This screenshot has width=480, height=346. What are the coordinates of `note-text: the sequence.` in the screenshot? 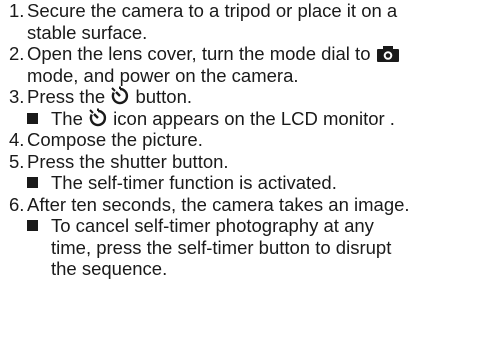 It's located at (109, 268).